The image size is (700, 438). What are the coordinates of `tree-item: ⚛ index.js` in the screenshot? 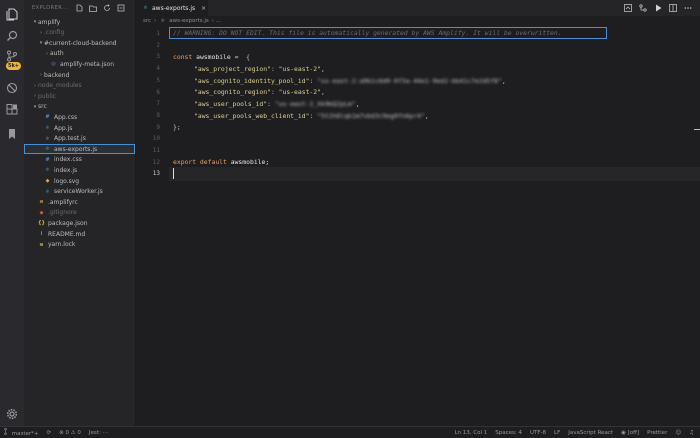 It's located at (79, 170).